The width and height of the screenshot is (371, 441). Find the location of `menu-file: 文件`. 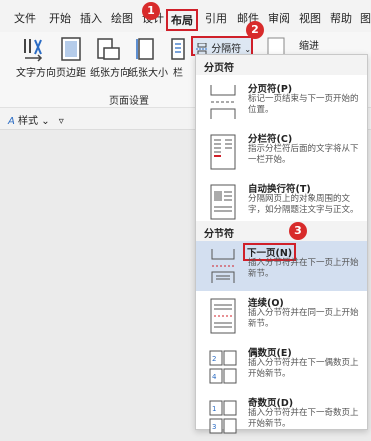

menu-file: 文件 is located at coordinates (25, 18).